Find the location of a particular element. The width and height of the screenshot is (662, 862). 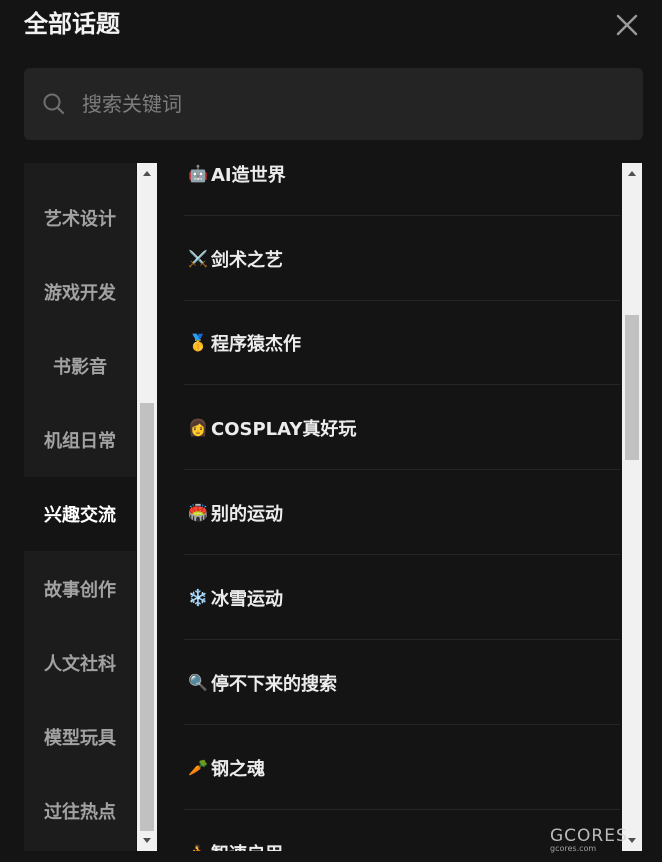

topic-label: 智速启用 is located at coordinates (247, 845).